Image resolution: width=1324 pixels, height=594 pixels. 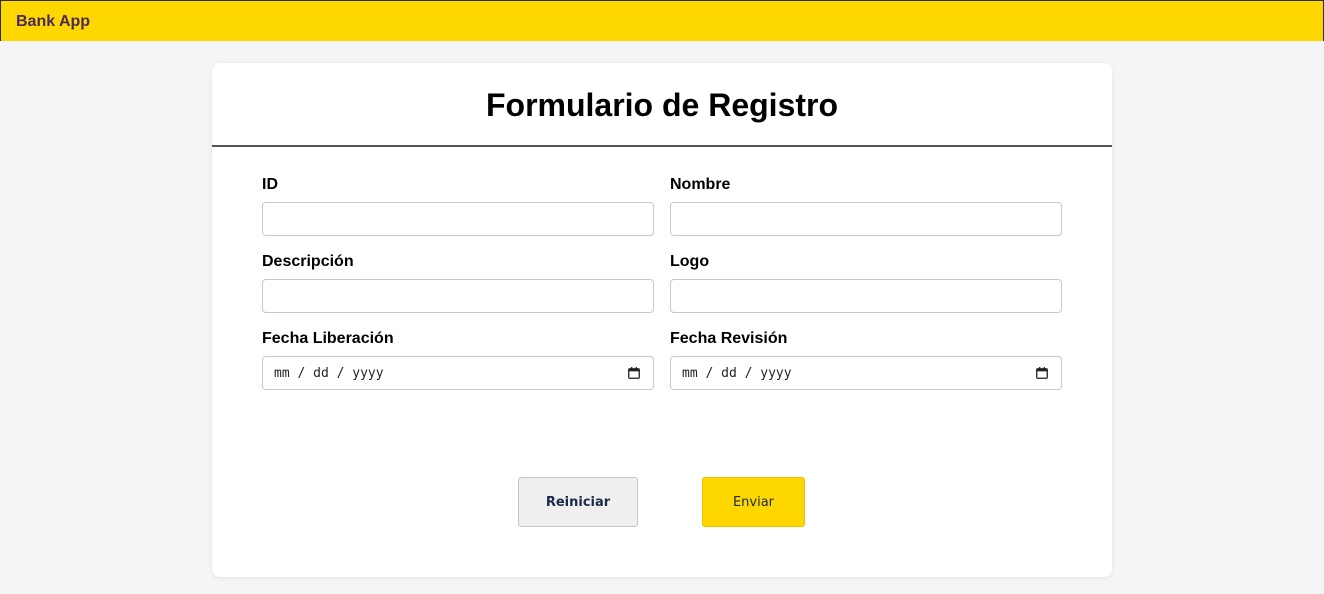 What do you see at coordinates (53, 22) in the screenshot?
I see `brand-title: Bank App` at bounding box center [53, 22].